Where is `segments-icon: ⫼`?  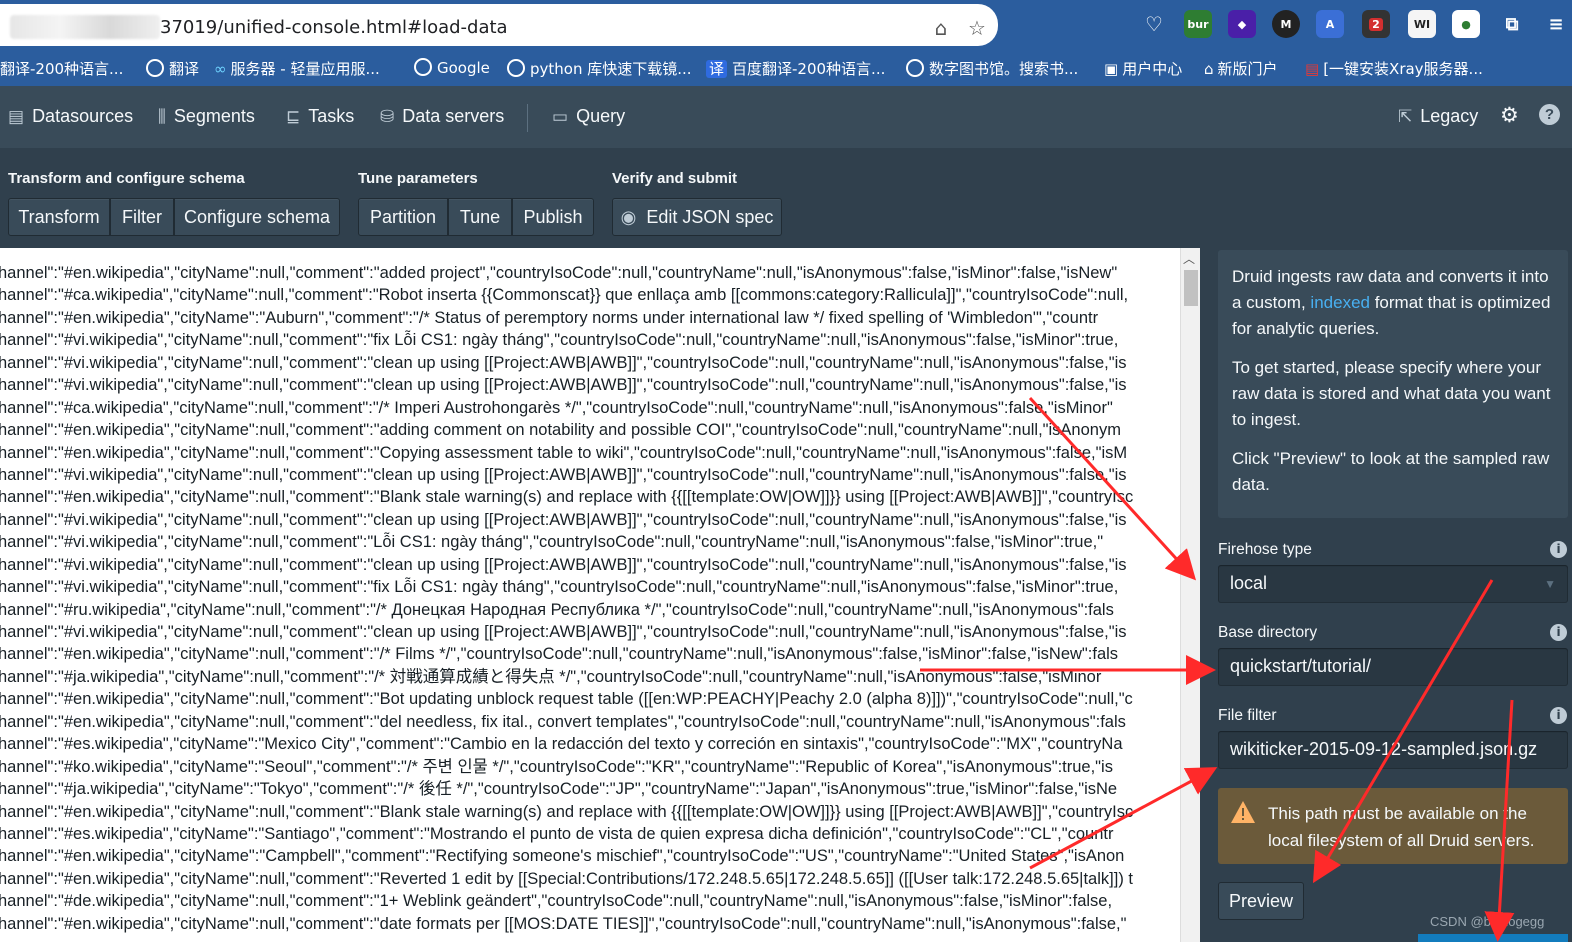
segments-icon: ⫼ is located at coordinates (162, 116).